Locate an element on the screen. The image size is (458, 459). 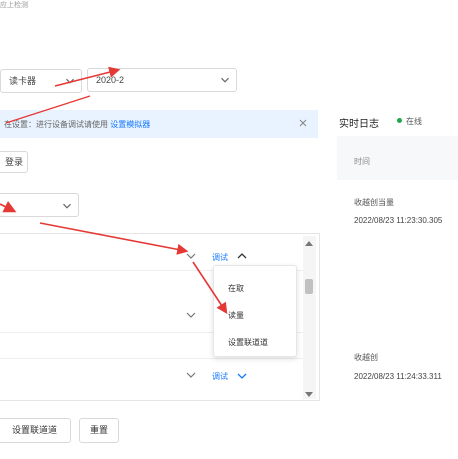
mode-select is located at coordinates (39, 205).